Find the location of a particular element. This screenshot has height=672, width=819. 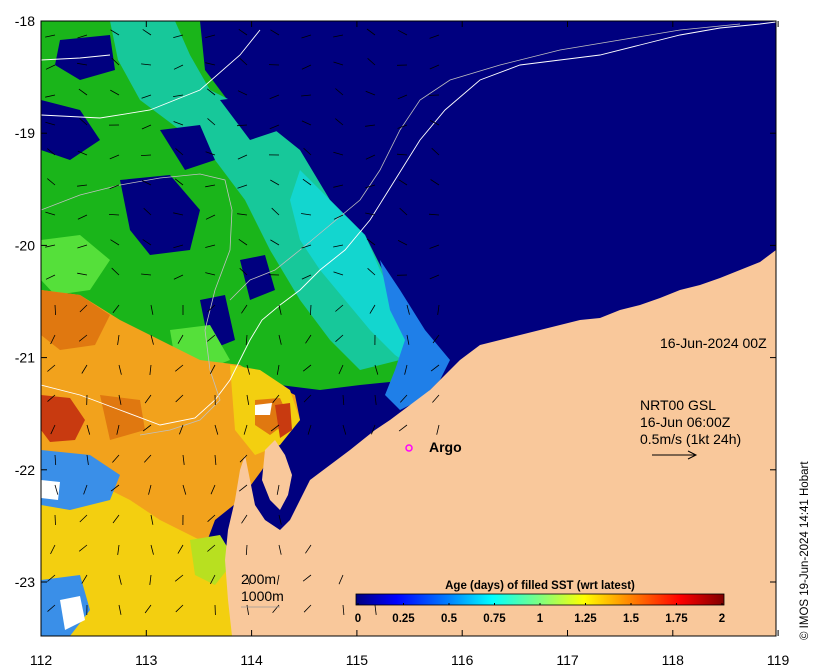

x-tick-label: 112 is located at coordinates (41, 660).